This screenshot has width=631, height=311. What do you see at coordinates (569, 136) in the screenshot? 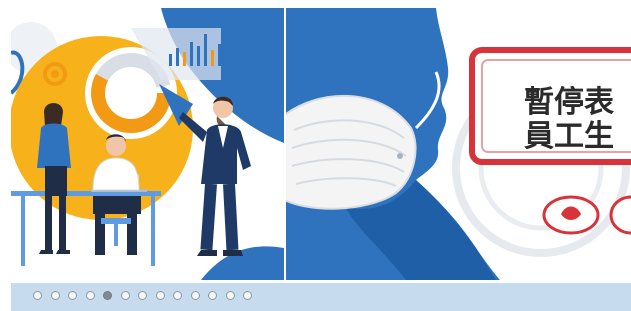
I see `notice-line-2: 員工生` at bounding box center [569, 136].